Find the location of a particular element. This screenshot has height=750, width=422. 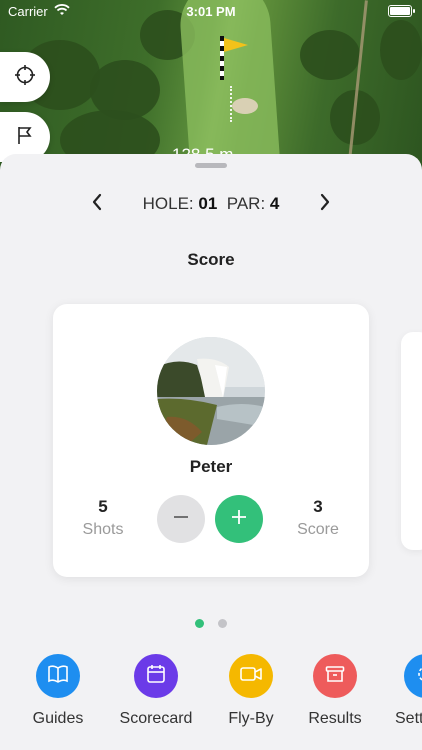

hole-label: HOLE: is located at coordinates (168, 203).